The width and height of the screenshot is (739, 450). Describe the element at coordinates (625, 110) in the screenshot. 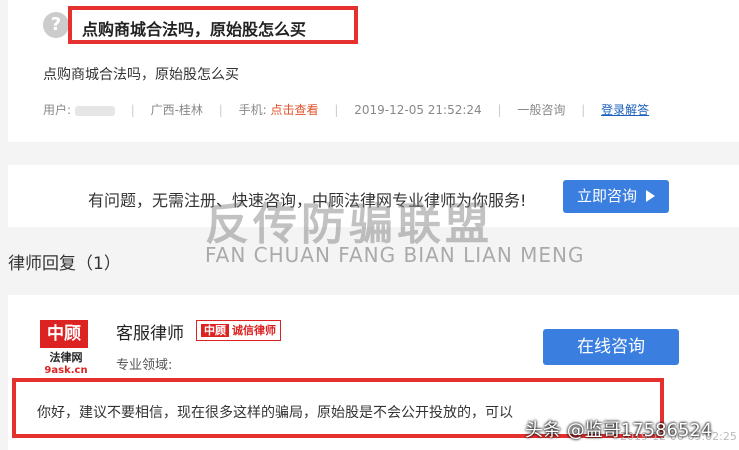

I see `login-answer-link: 登录解答` at that location.